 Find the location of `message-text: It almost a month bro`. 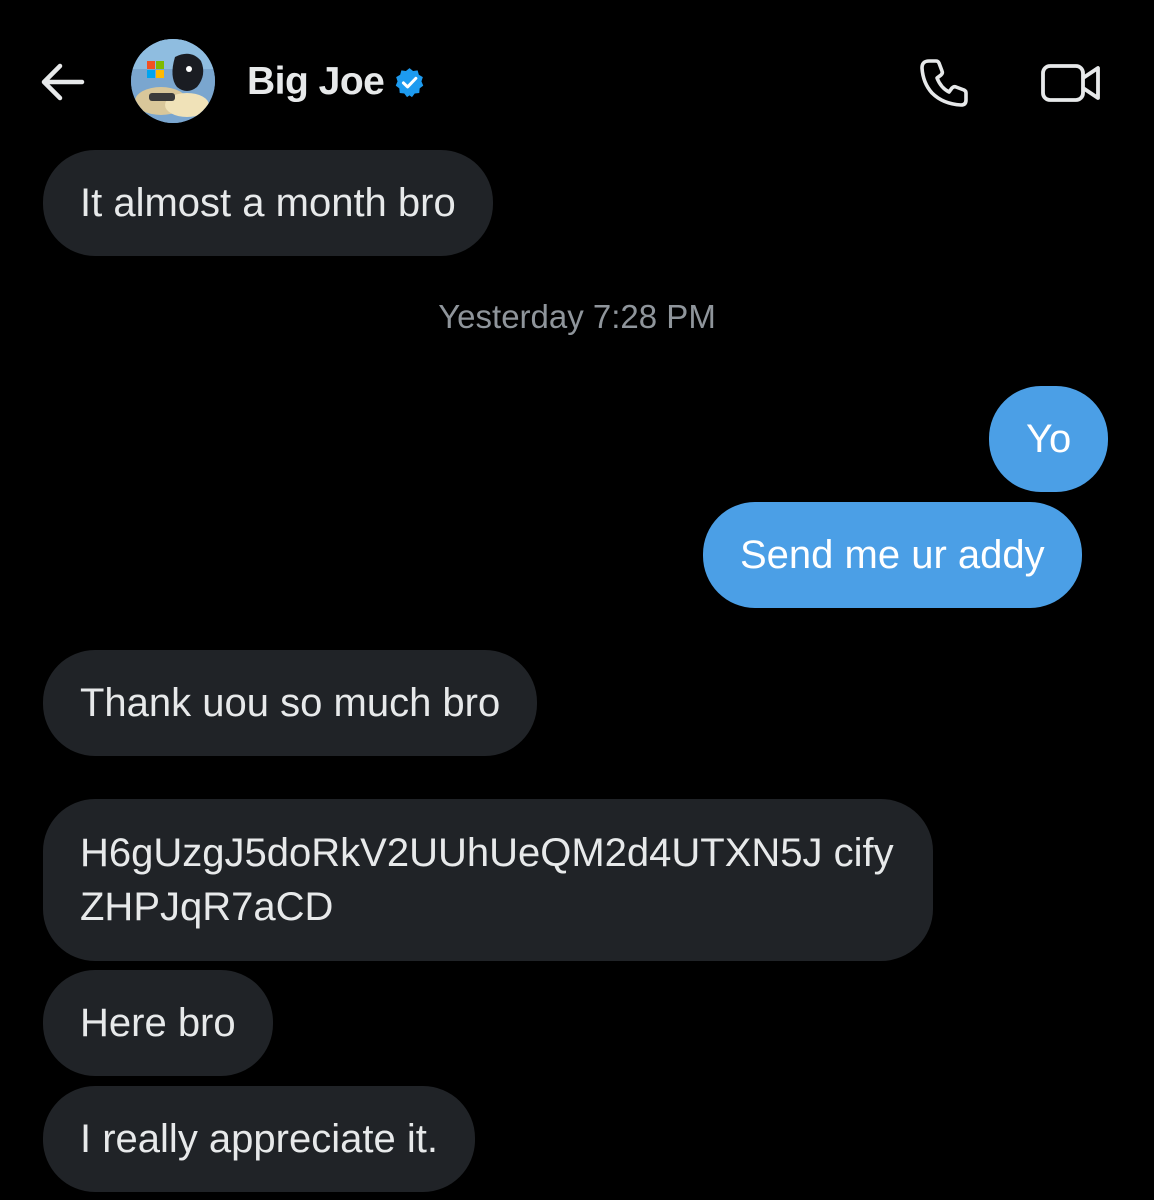

message-text: It almost a month bro is located at coordinates (268, 203).